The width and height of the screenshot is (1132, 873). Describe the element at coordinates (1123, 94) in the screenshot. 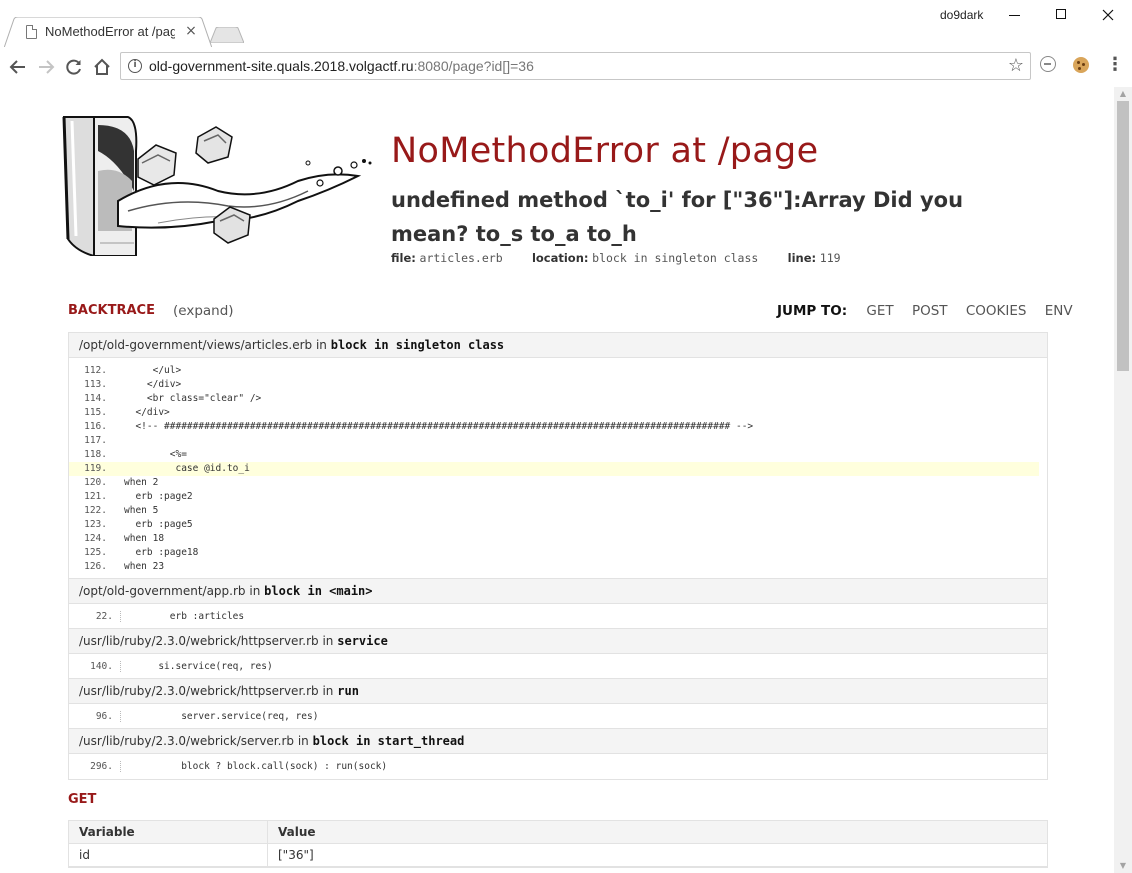

I see `scroll-up-arrow-icon: ▲` at that location.